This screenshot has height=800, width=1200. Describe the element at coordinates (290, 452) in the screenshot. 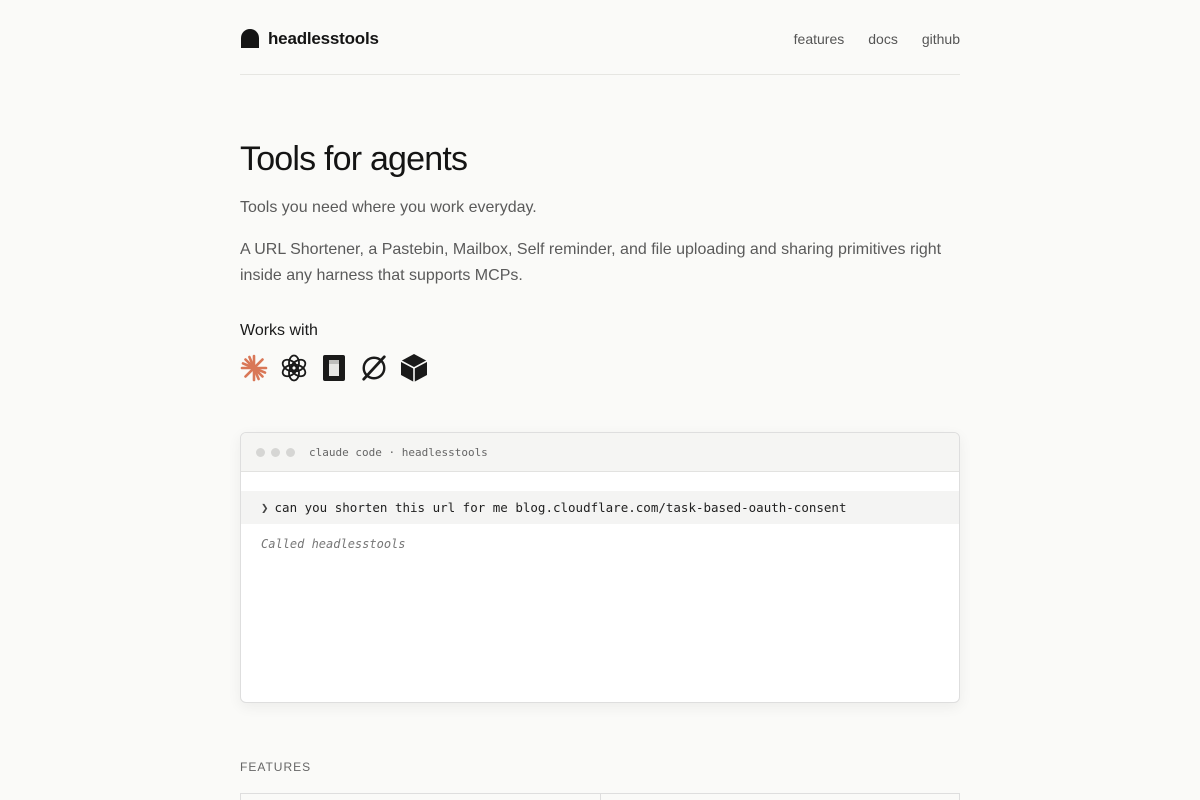

I see `window-dot-maximize` at that location.